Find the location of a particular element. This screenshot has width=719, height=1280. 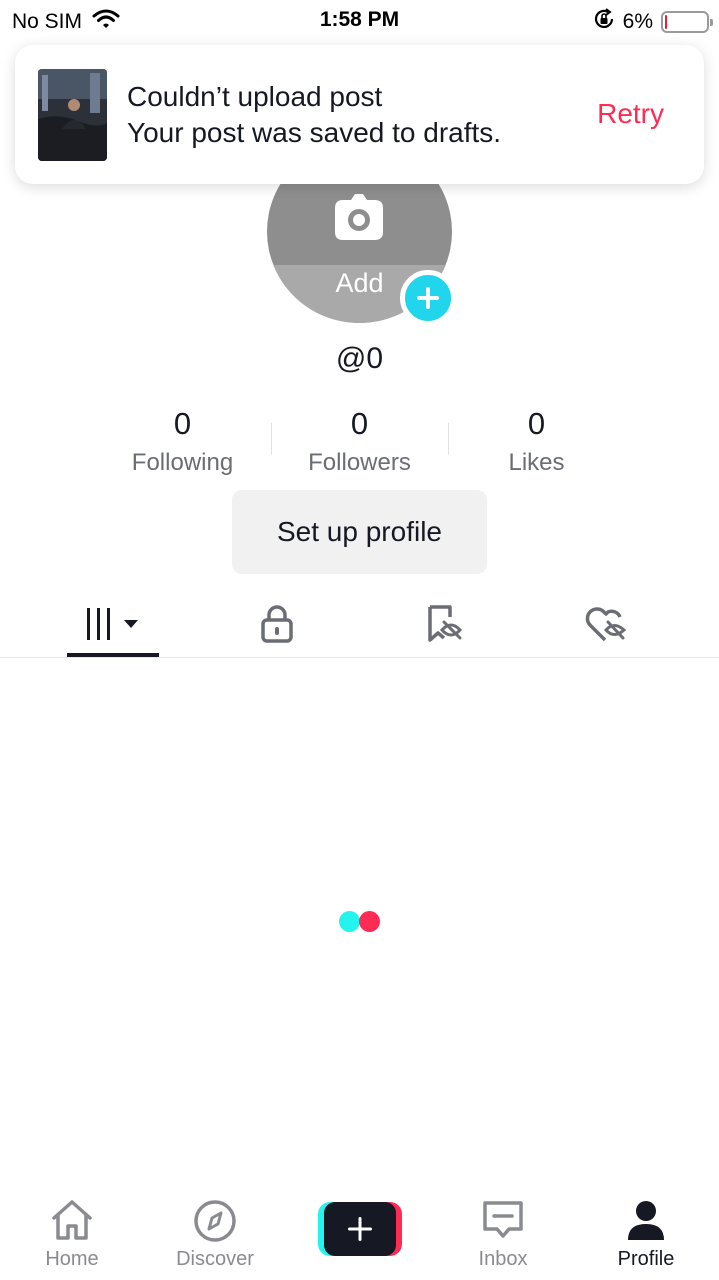

stat-likes: 0 Likes is located at coordinates (536, 441).